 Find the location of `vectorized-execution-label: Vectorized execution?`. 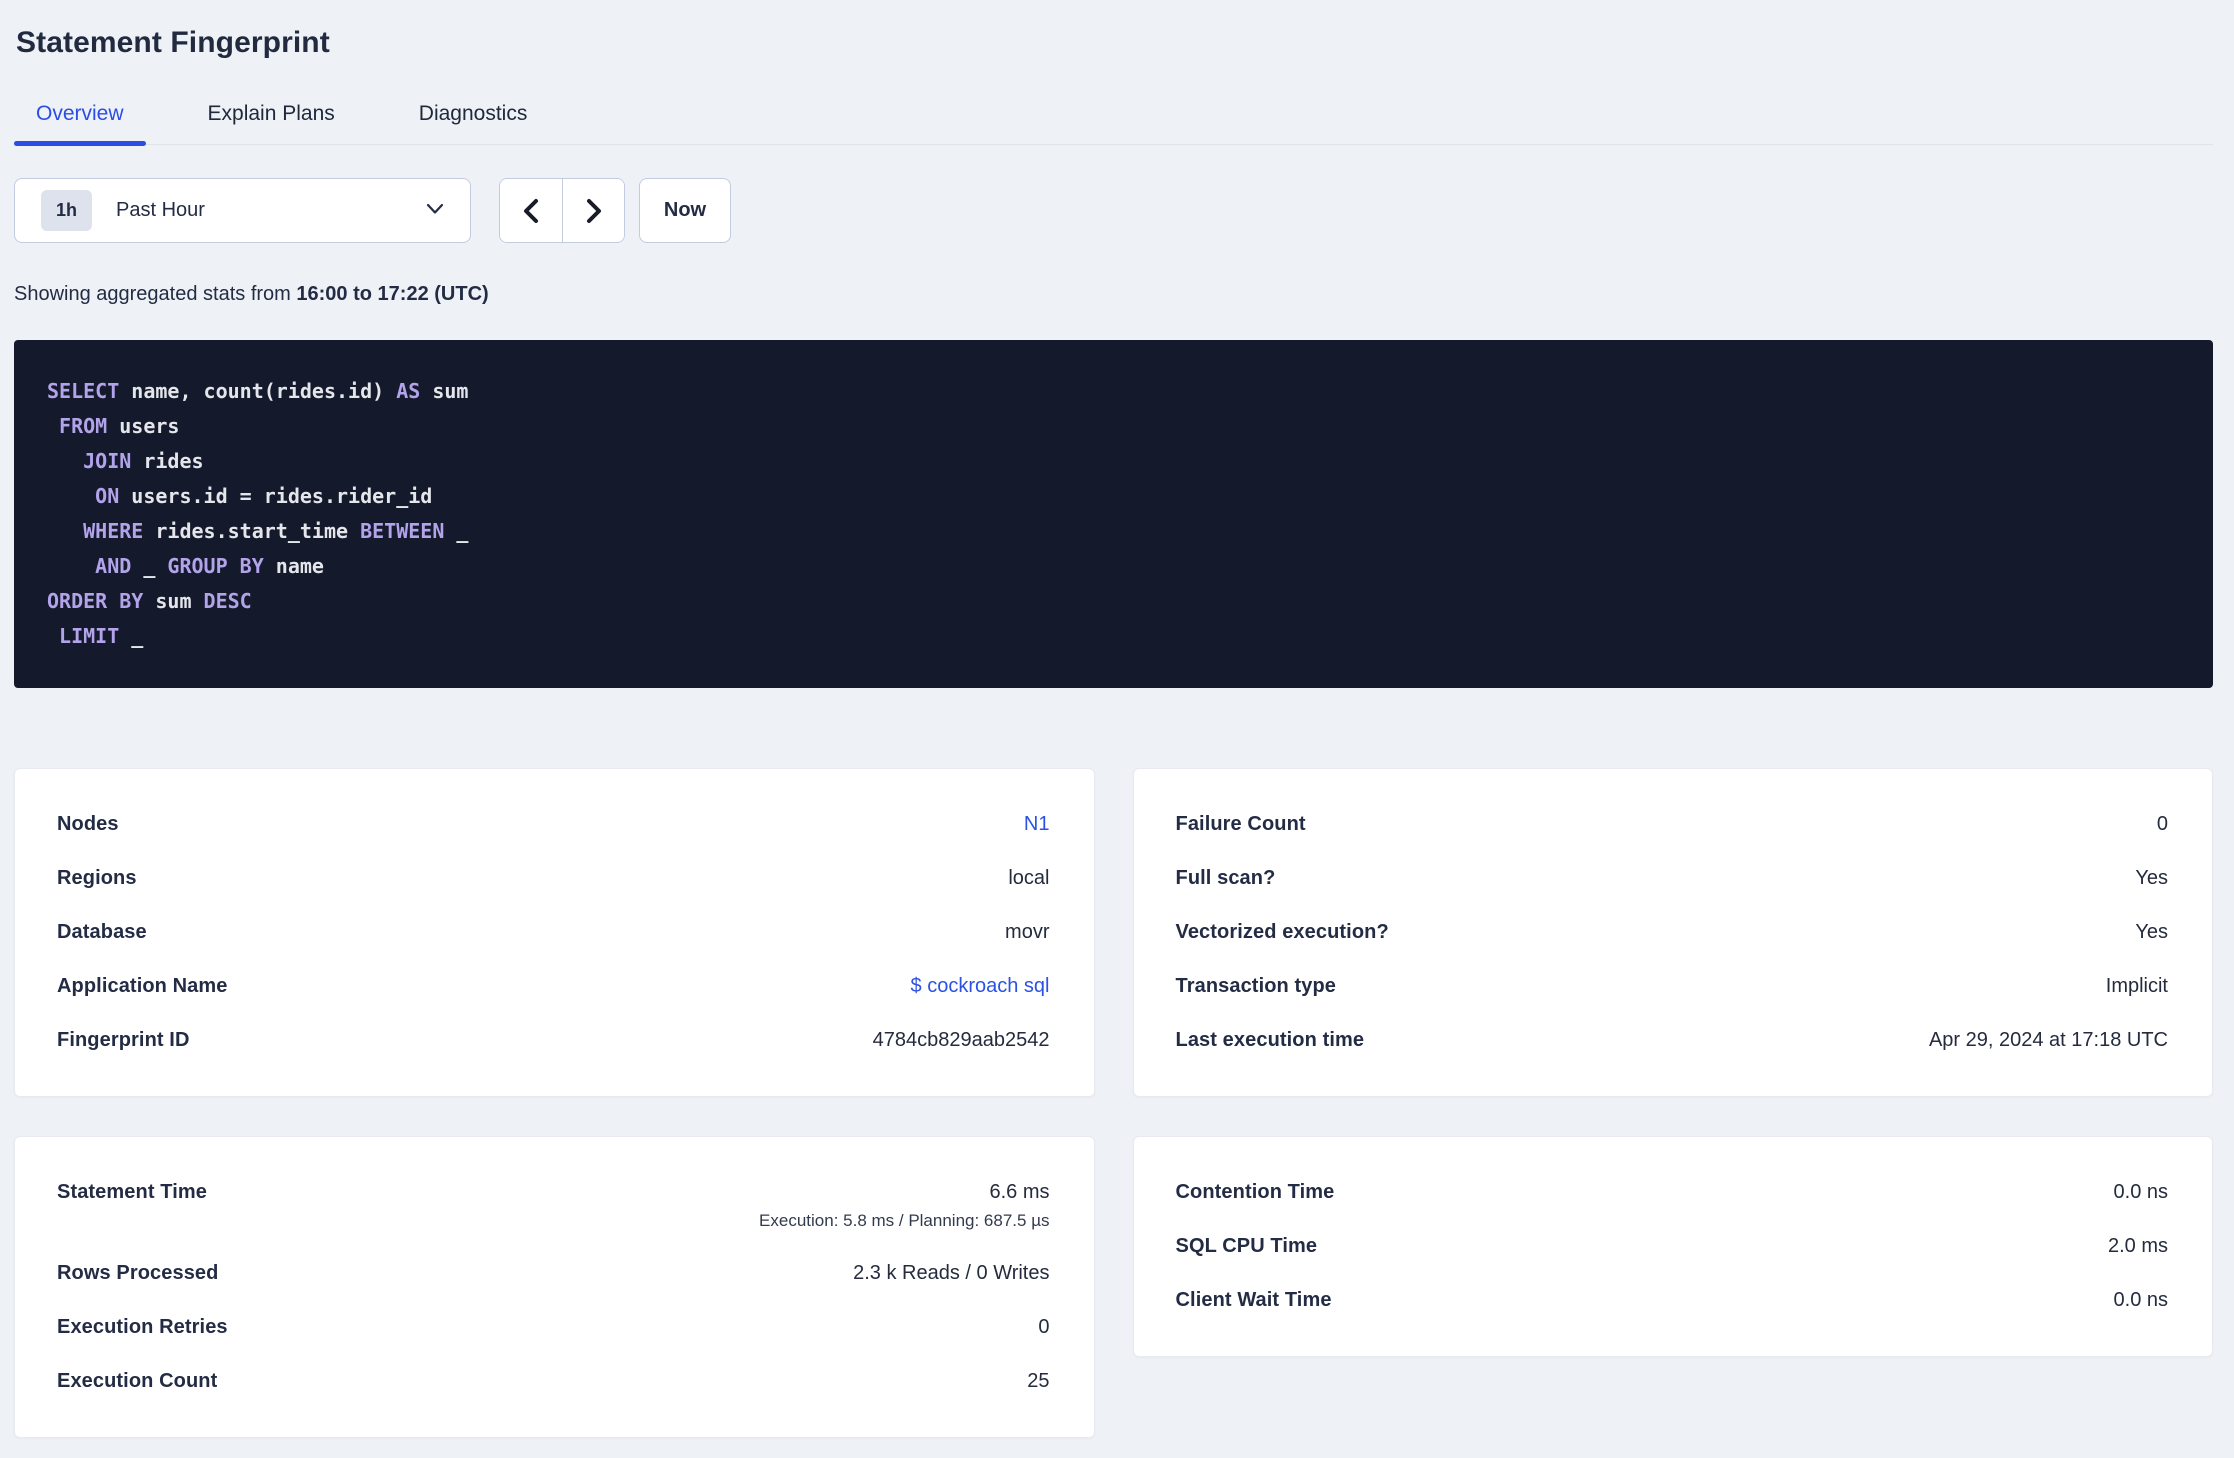

vectorized-execution-label: Vectorized execution? is located at coordinates (1282, 932).